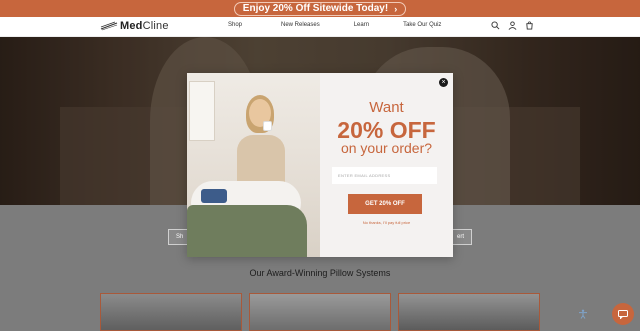  I want to click on account-icon, so click(512, 25).